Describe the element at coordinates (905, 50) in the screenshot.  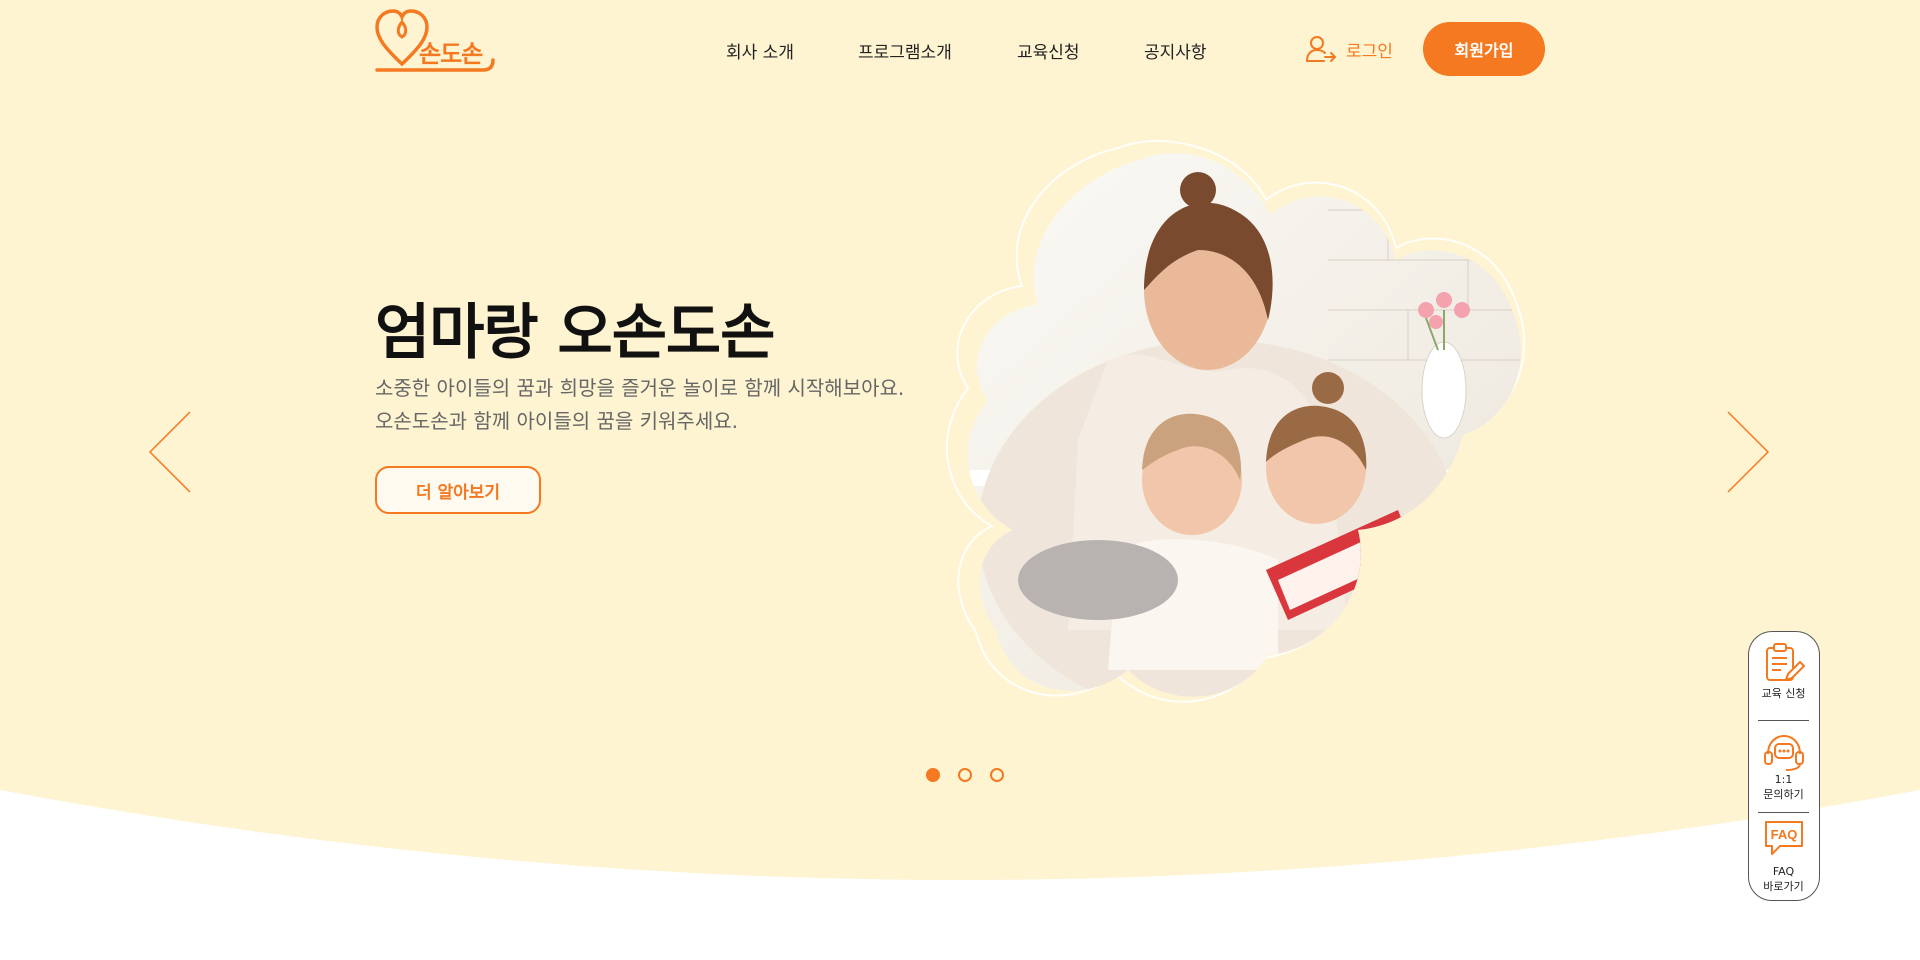
I see `nav-item-programs: 프로그램소개` at that location.